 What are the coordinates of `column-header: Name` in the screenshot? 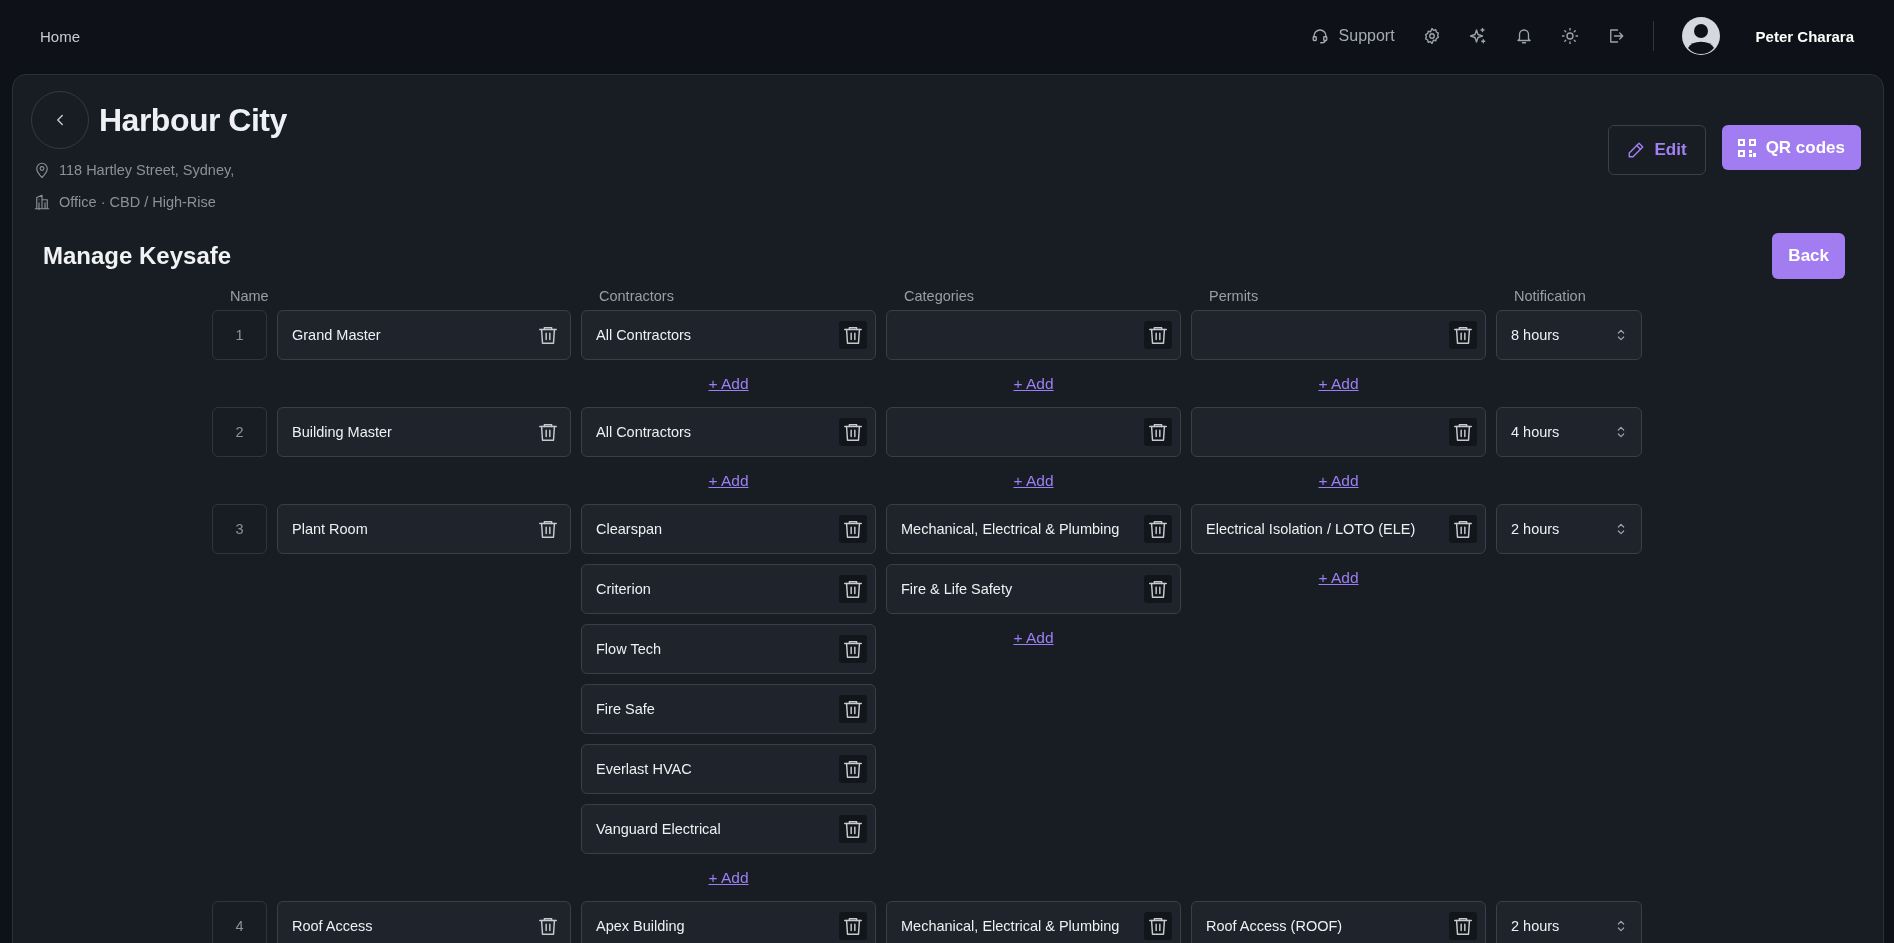 It's located at (249, 296).